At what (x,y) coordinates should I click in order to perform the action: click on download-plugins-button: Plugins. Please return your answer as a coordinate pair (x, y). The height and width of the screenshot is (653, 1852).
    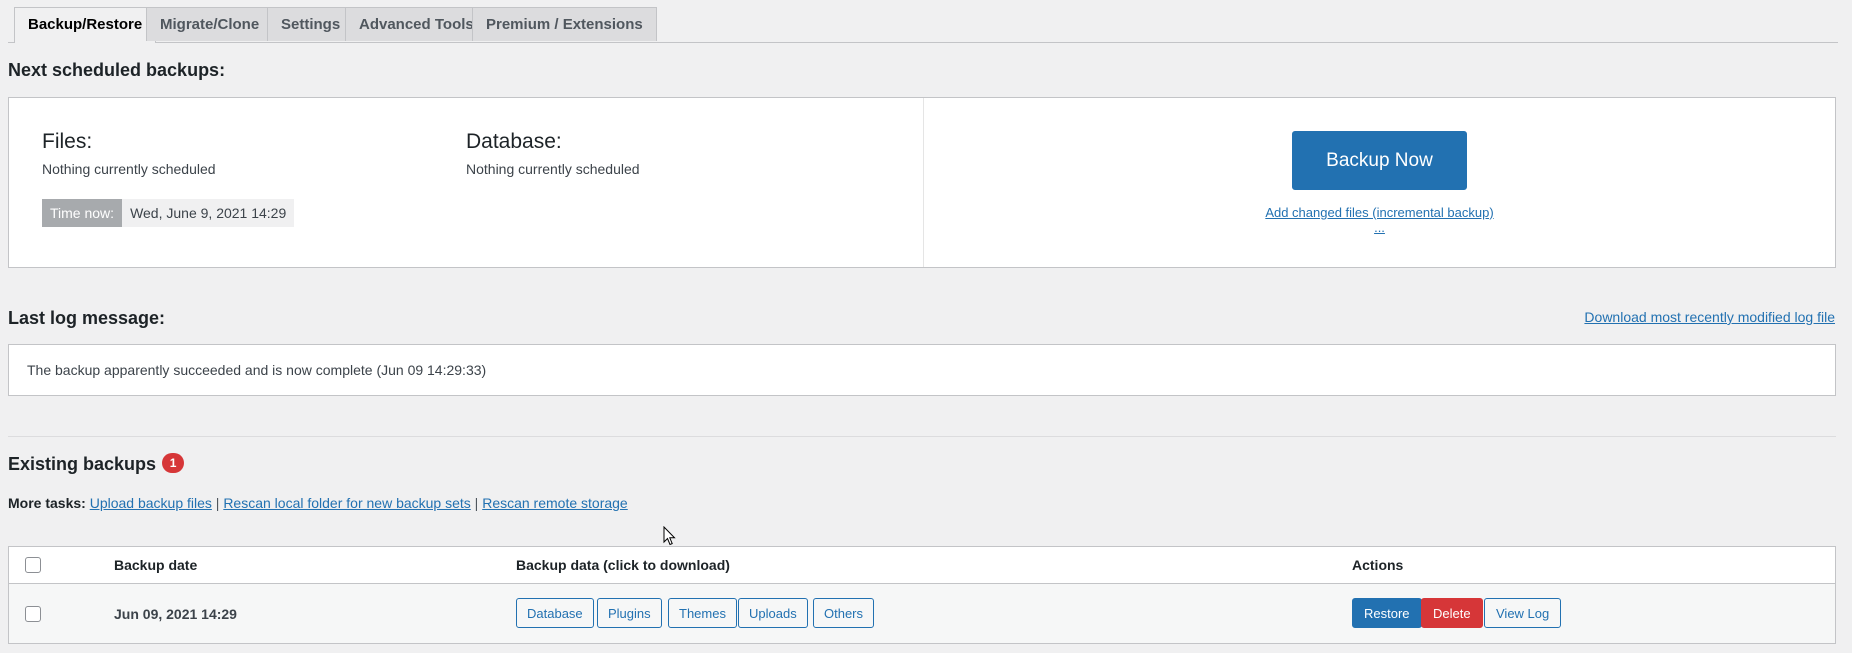
    Looking at the image, I should click on (629, 613).